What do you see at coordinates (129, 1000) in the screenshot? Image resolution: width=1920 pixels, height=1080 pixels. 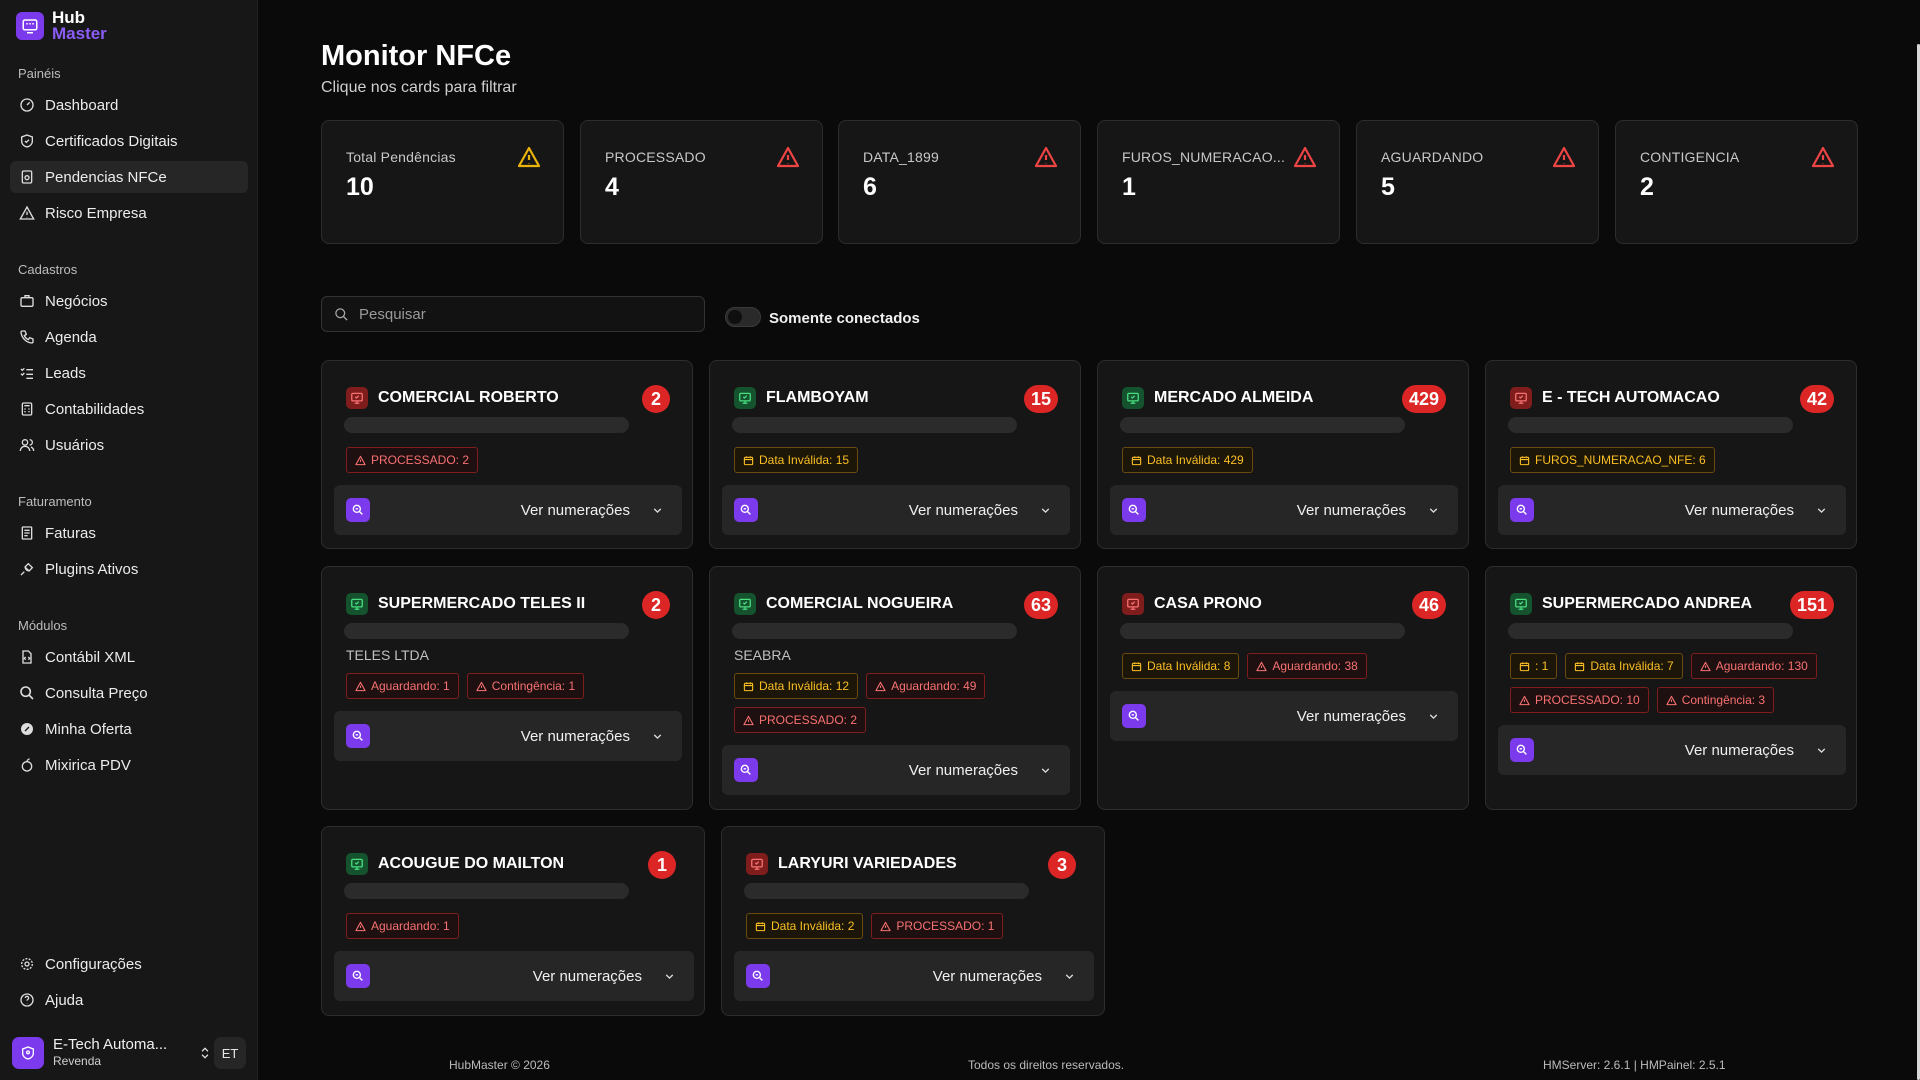 I see `sidebar-item-ajuda: Ajuda` at bounding box center [129, 1000].